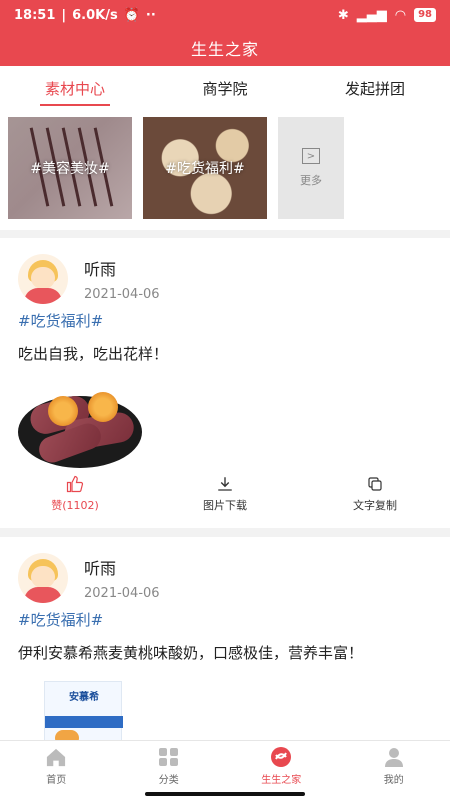  What do you see at coordinates (394, 770) in the screenshot?
I see `nav-item-mine: 我的` at bounding box center [394, 770].